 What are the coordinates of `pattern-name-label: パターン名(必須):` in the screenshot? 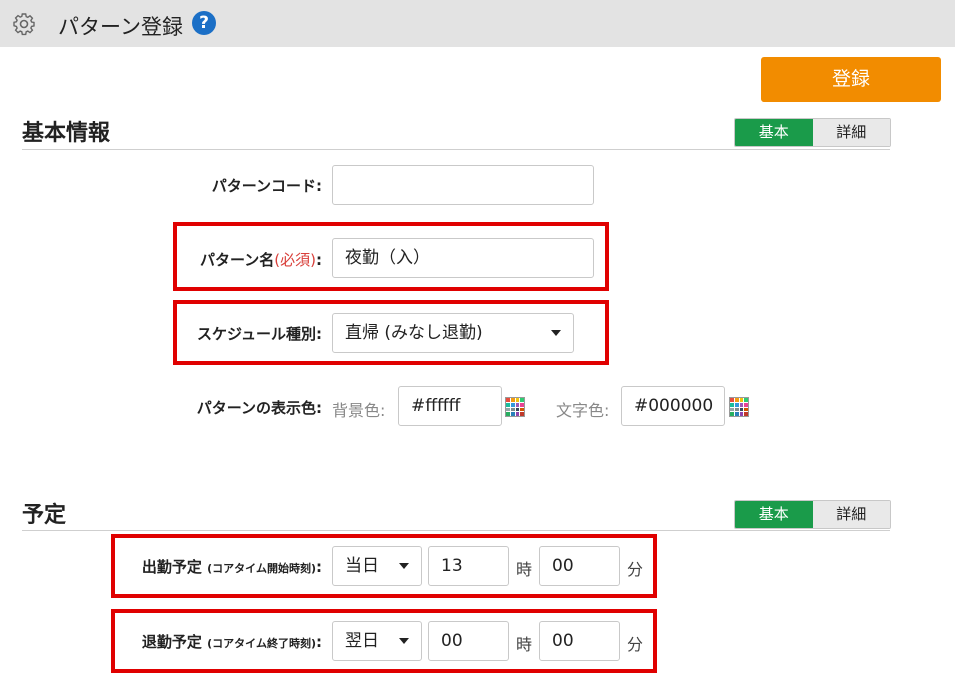 It's located at (251, 259).